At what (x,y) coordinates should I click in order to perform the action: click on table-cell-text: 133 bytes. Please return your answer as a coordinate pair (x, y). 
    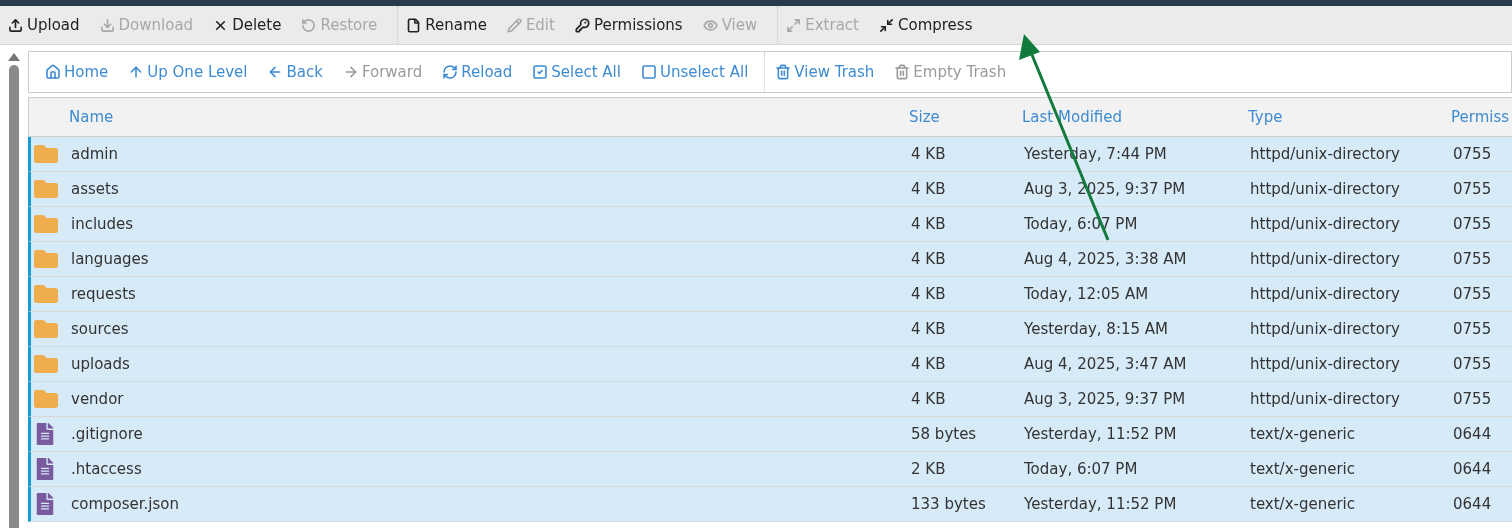
    Looking at the image, I should click on (949, 504).